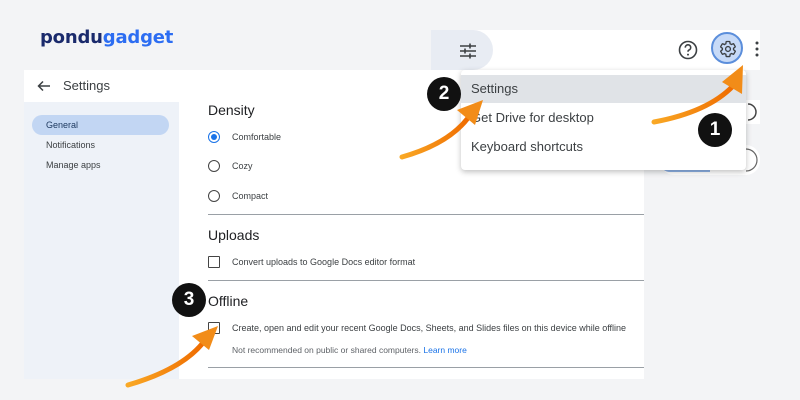 The width and height of the screenshot is (800, 400). I want to click on density-option-compact: Compact, so click(238, 196).